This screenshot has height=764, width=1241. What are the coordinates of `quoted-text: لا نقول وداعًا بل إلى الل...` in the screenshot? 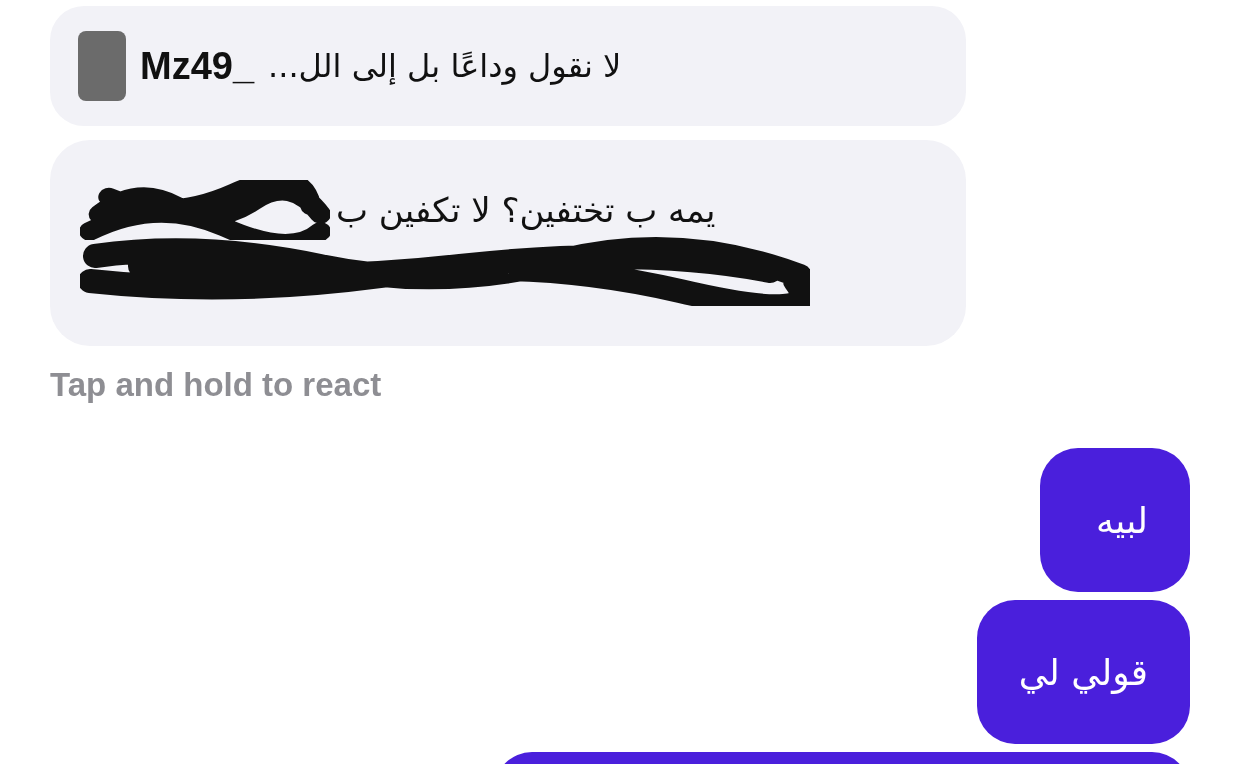 It's located at (445, 66).